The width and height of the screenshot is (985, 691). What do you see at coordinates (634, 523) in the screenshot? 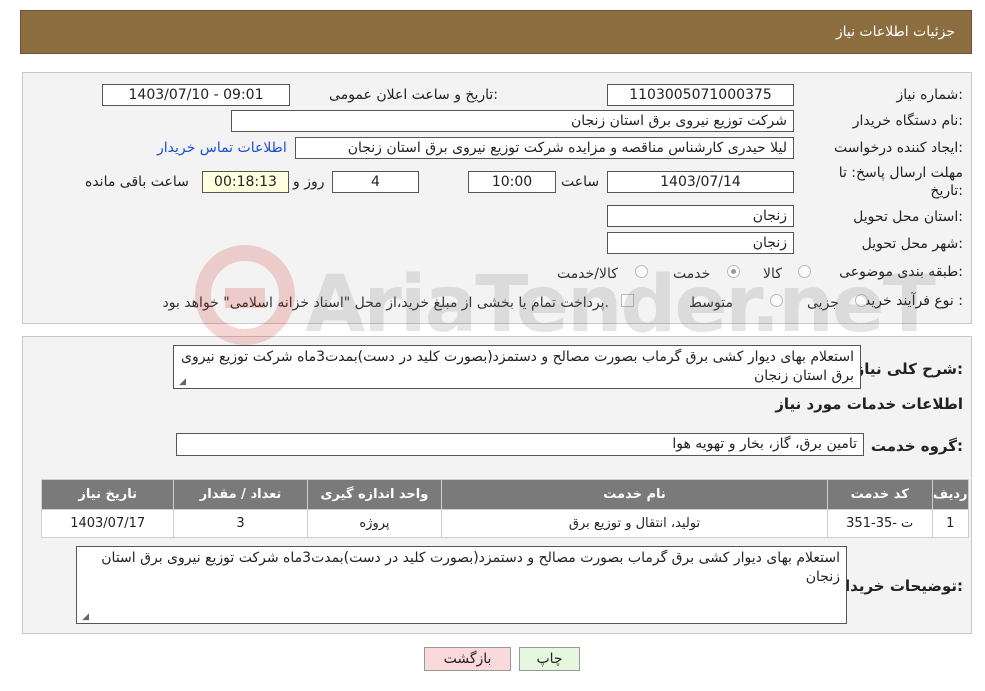
I see `cell-service-name: تولید، انتقال و توزیع برق` at bounding box center [634, 523].